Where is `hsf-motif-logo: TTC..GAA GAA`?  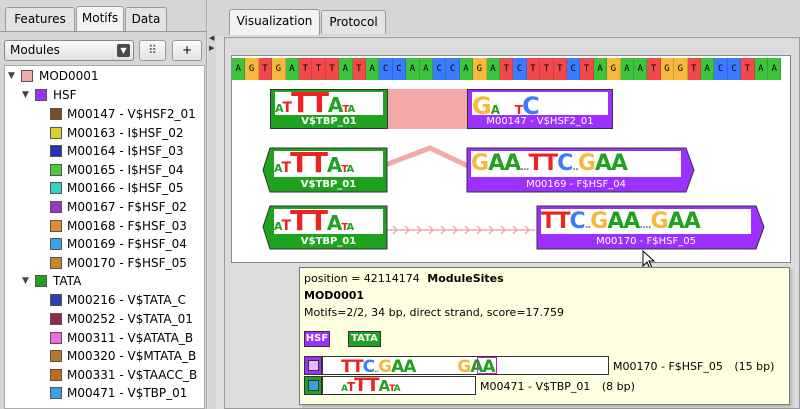 hsf-motif-logo: TTC..GAA GAA is located at coordinates (465, 365).